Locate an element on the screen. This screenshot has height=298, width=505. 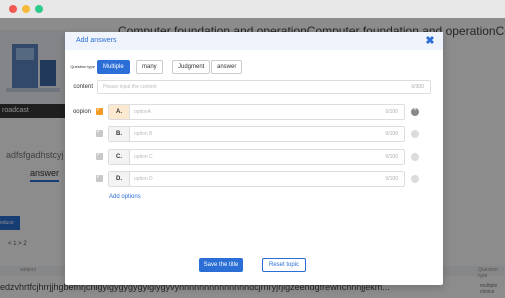
question-type-multiple: Multiple is located at coordinates (113, 67).